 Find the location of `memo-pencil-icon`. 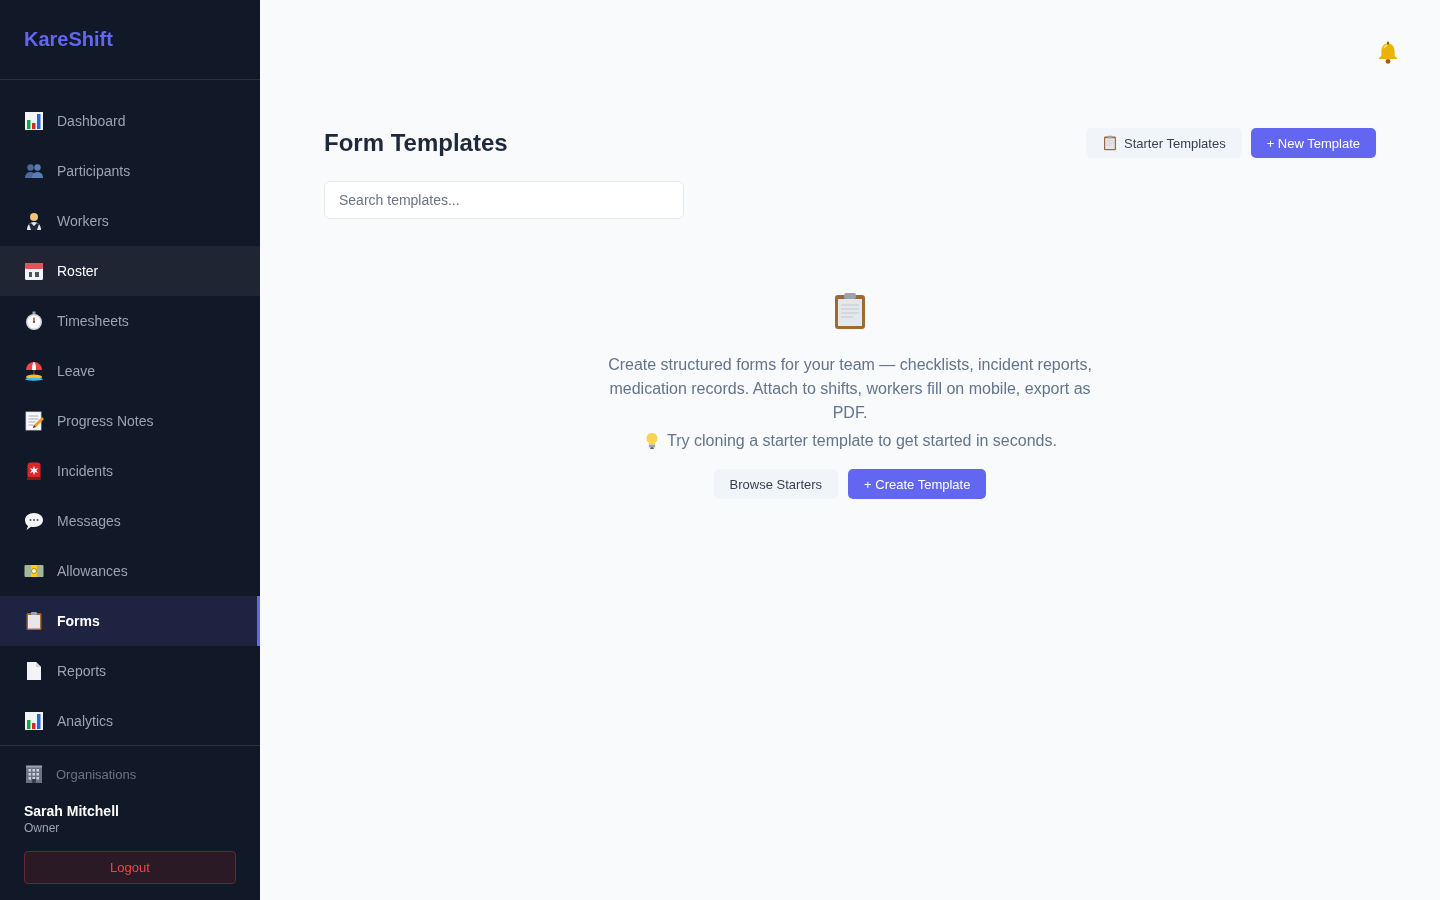

memo-pencil-icon is located at coordinates (34, 421).